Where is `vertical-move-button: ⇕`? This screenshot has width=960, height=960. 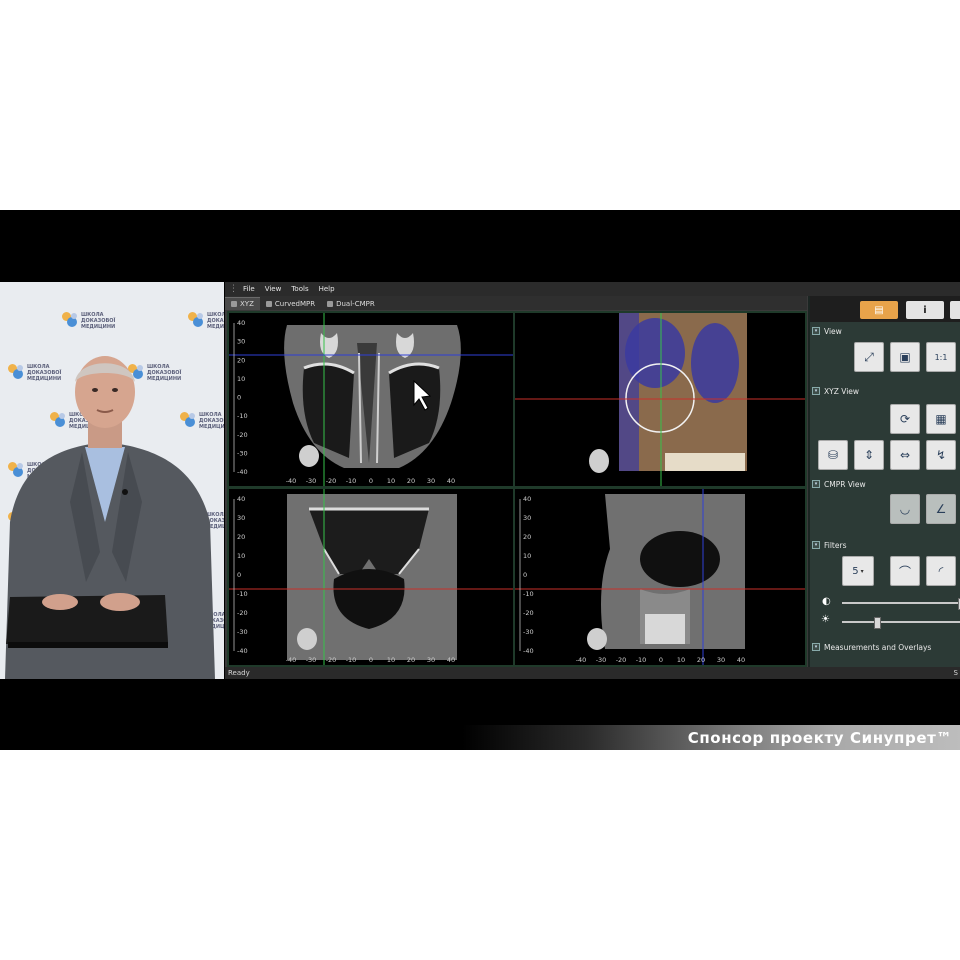 vertical-move-button: ⇕ is located at coordinates (869, 455).